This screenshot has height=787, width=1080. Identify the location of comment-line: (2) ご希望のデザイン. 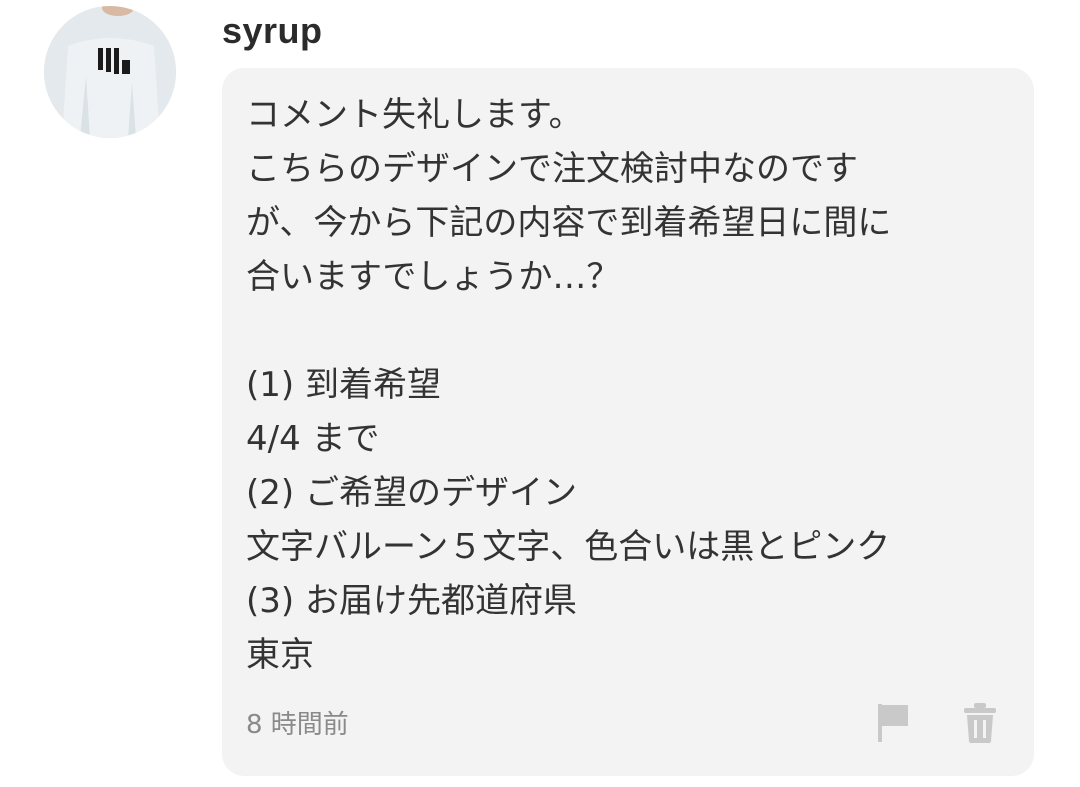
(411, 493).